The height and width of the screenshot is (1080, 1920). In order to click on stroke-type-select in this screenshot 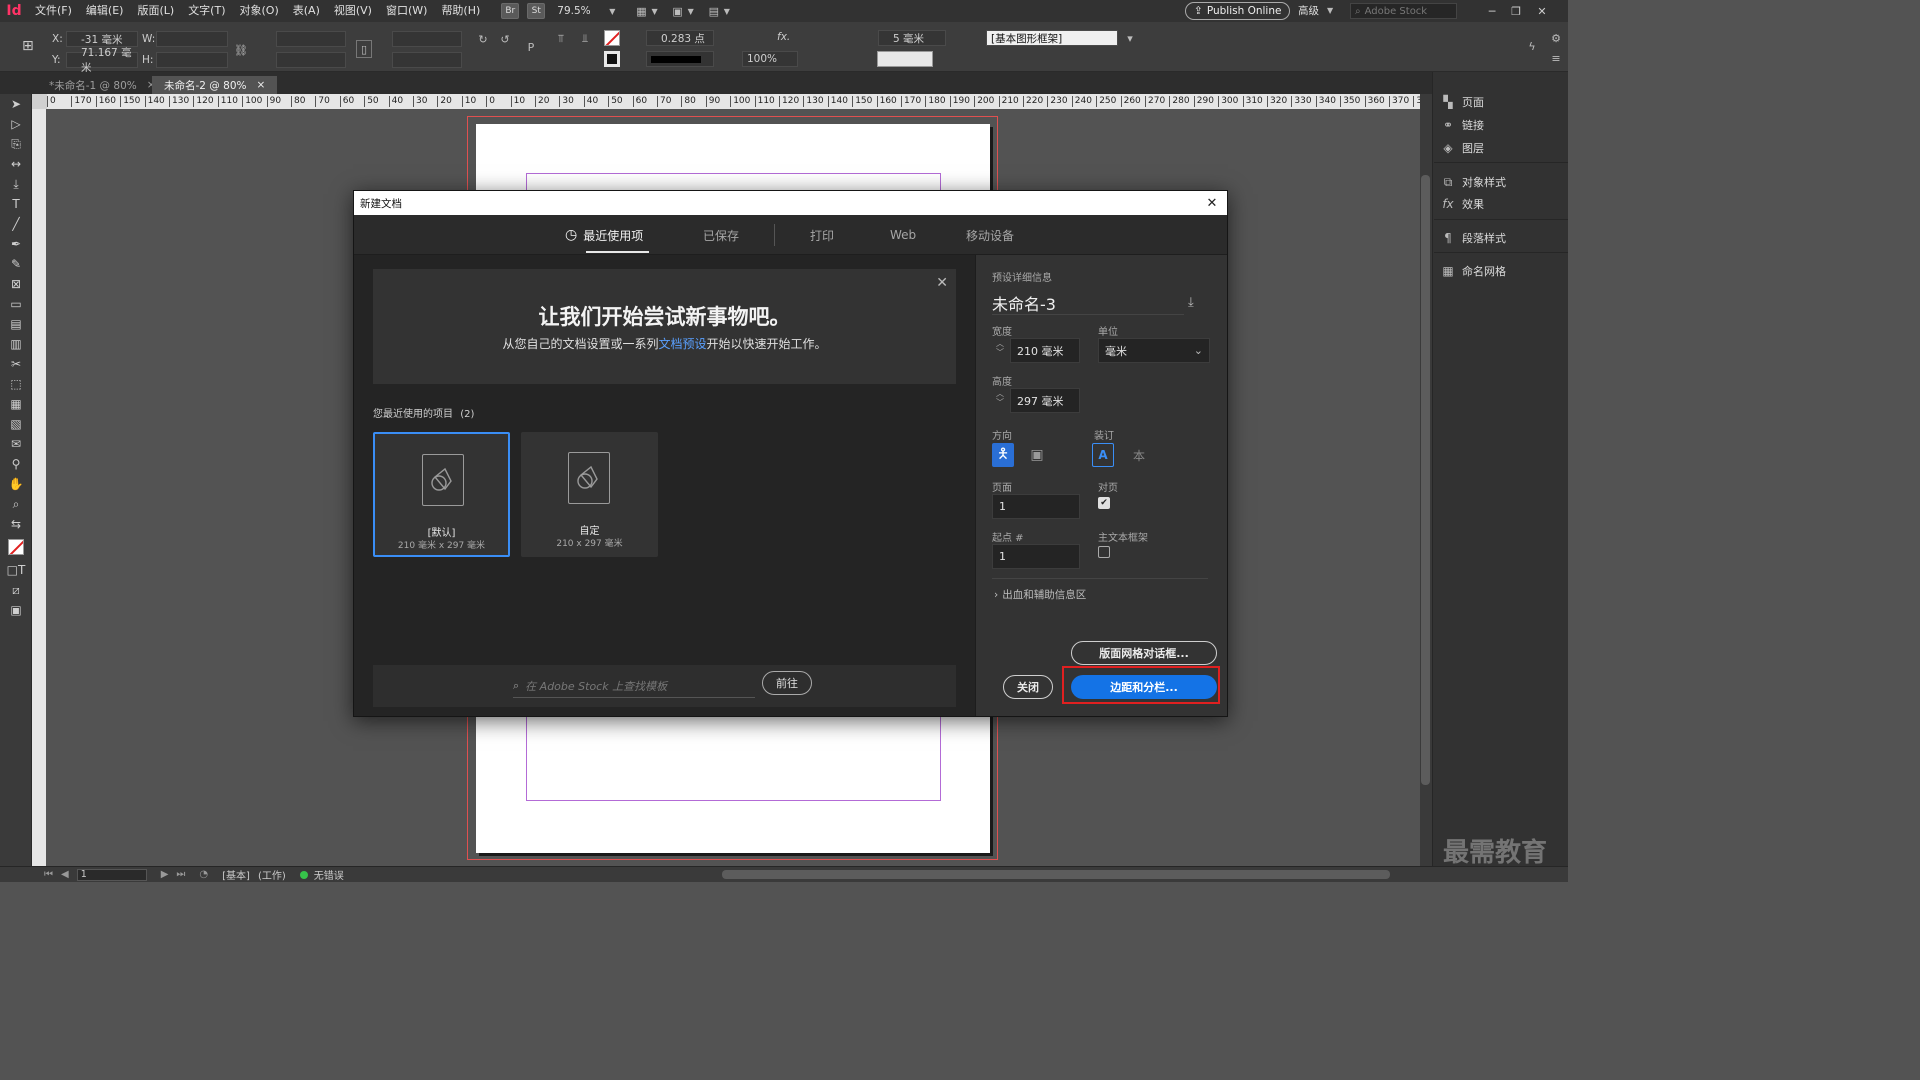, I will do `click(680, 59)`.